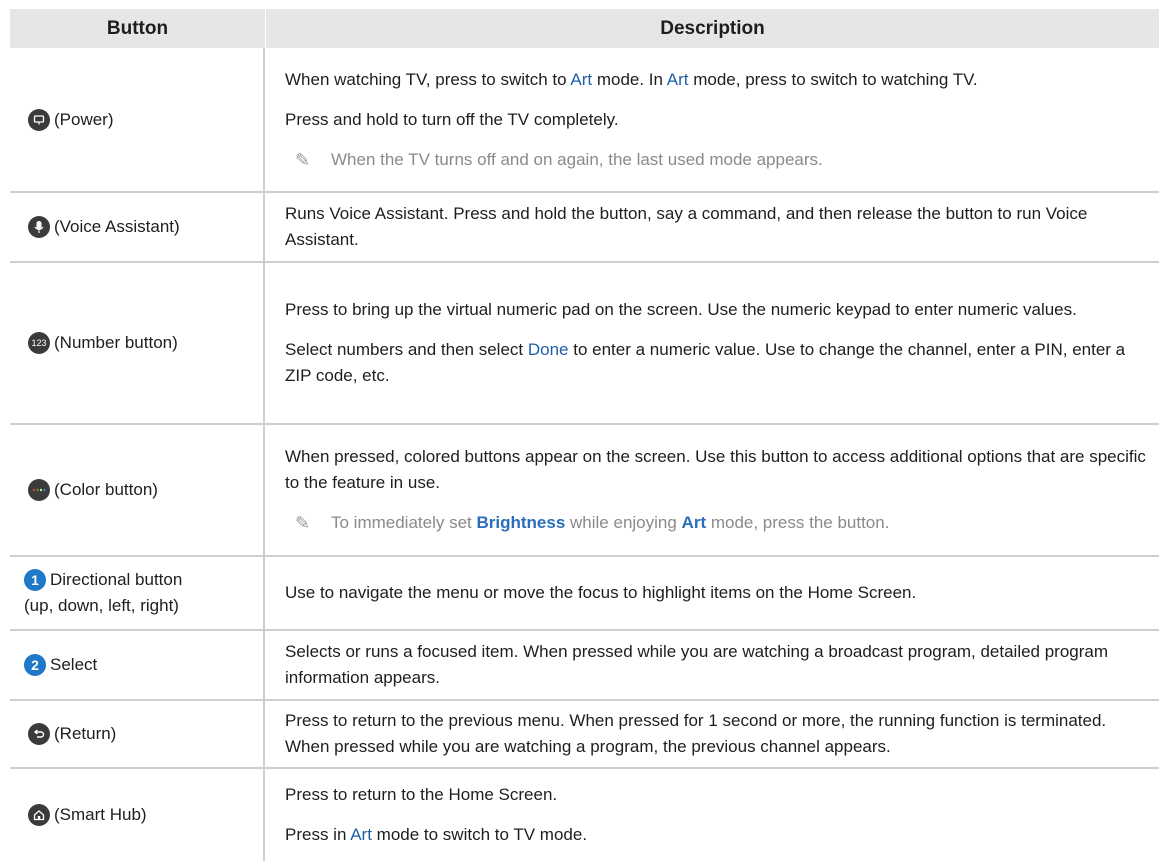 This screenshot has height=861, width=1159. I want to click on header-description: Description, so click(712, 28).